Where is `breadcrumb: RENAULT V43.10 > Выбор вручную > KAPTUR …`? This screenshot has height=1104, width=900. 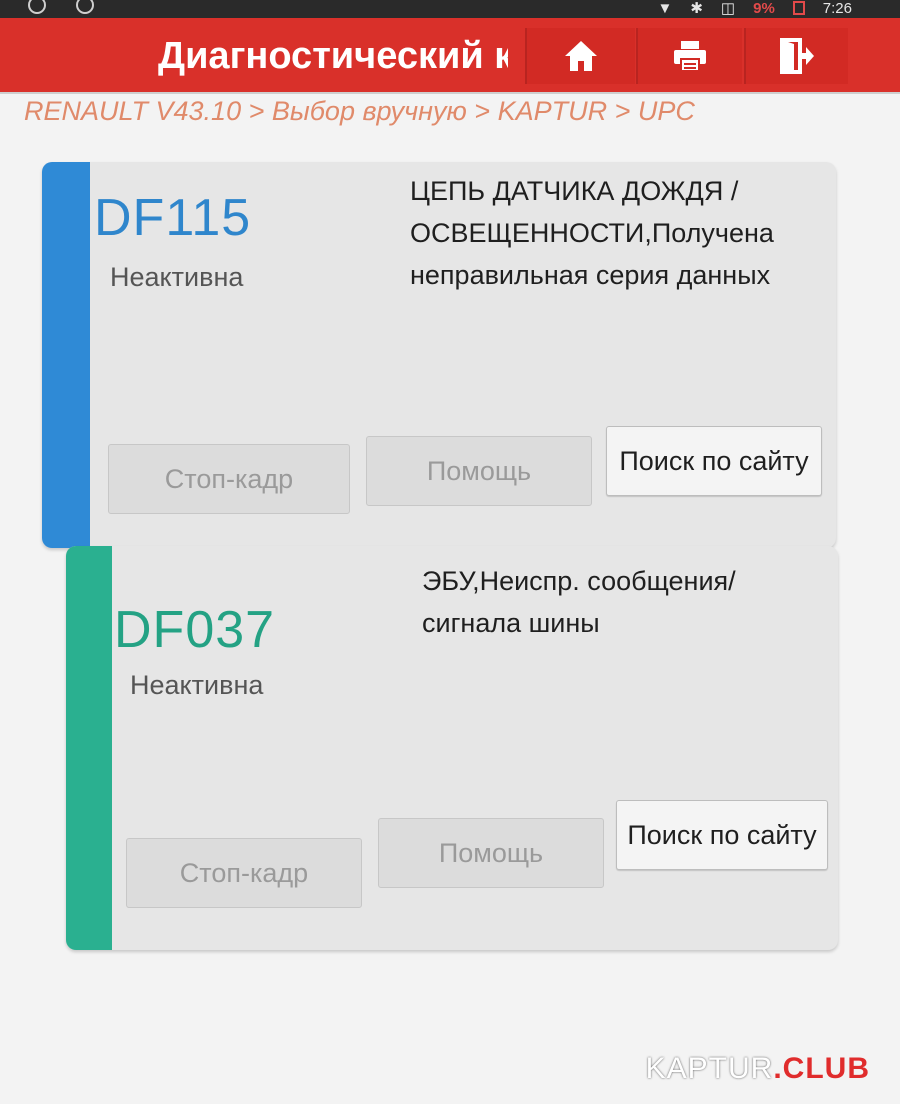
breadcrumb: RENAULT V43.10 > Выбор вручную > KAPTUR … is located at coordinates (359, 111).